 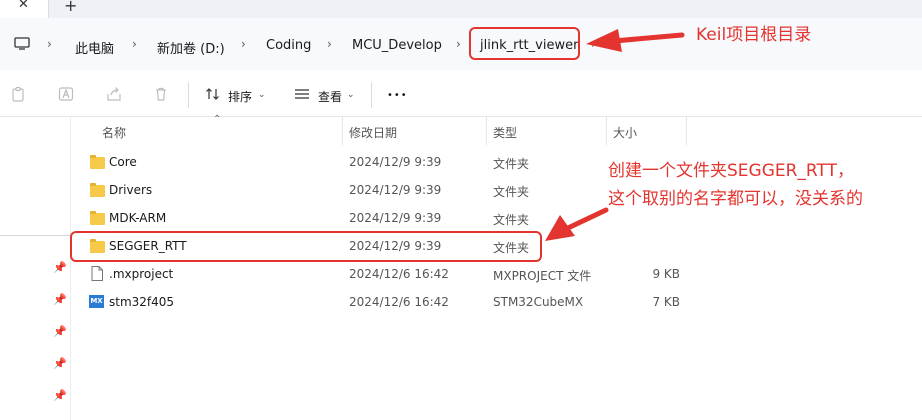 What do you see at coordinates (35, 235) in the screenshot?
I see `nav-divider` at bounding box center [35, 235].